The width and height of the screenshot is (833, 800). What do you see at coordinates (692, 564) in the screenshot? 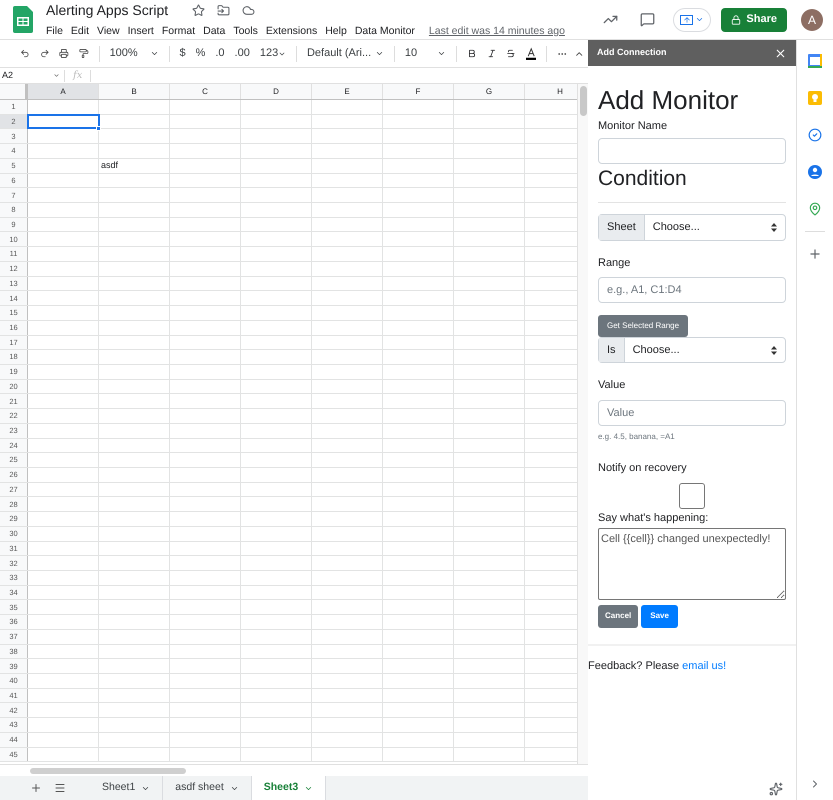
I see `message-field: Cell {{cell}} changed unexpectedly!` at bounding box center [692, 564].